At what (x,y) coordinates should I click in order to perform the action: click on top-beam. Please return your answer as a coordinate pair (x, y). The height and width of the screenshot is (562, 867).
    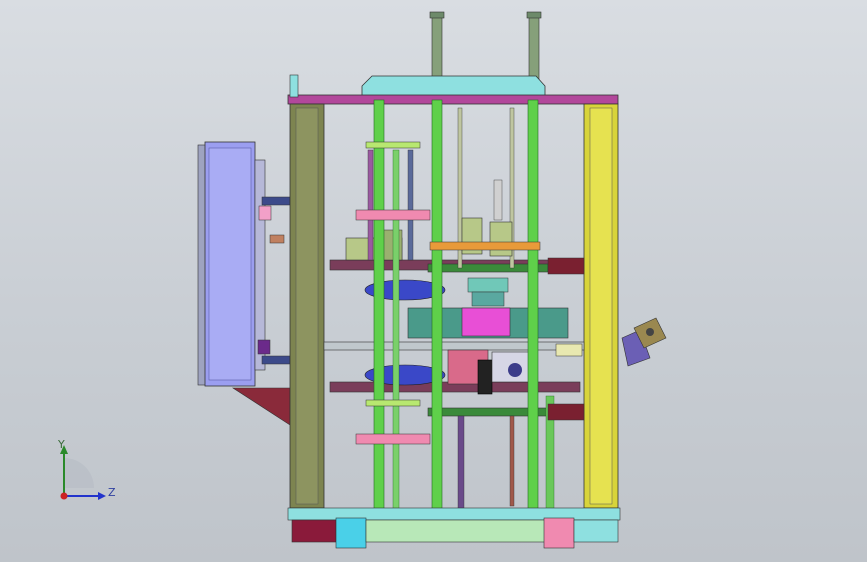
    Looking at the image, I should click on (453, 99).